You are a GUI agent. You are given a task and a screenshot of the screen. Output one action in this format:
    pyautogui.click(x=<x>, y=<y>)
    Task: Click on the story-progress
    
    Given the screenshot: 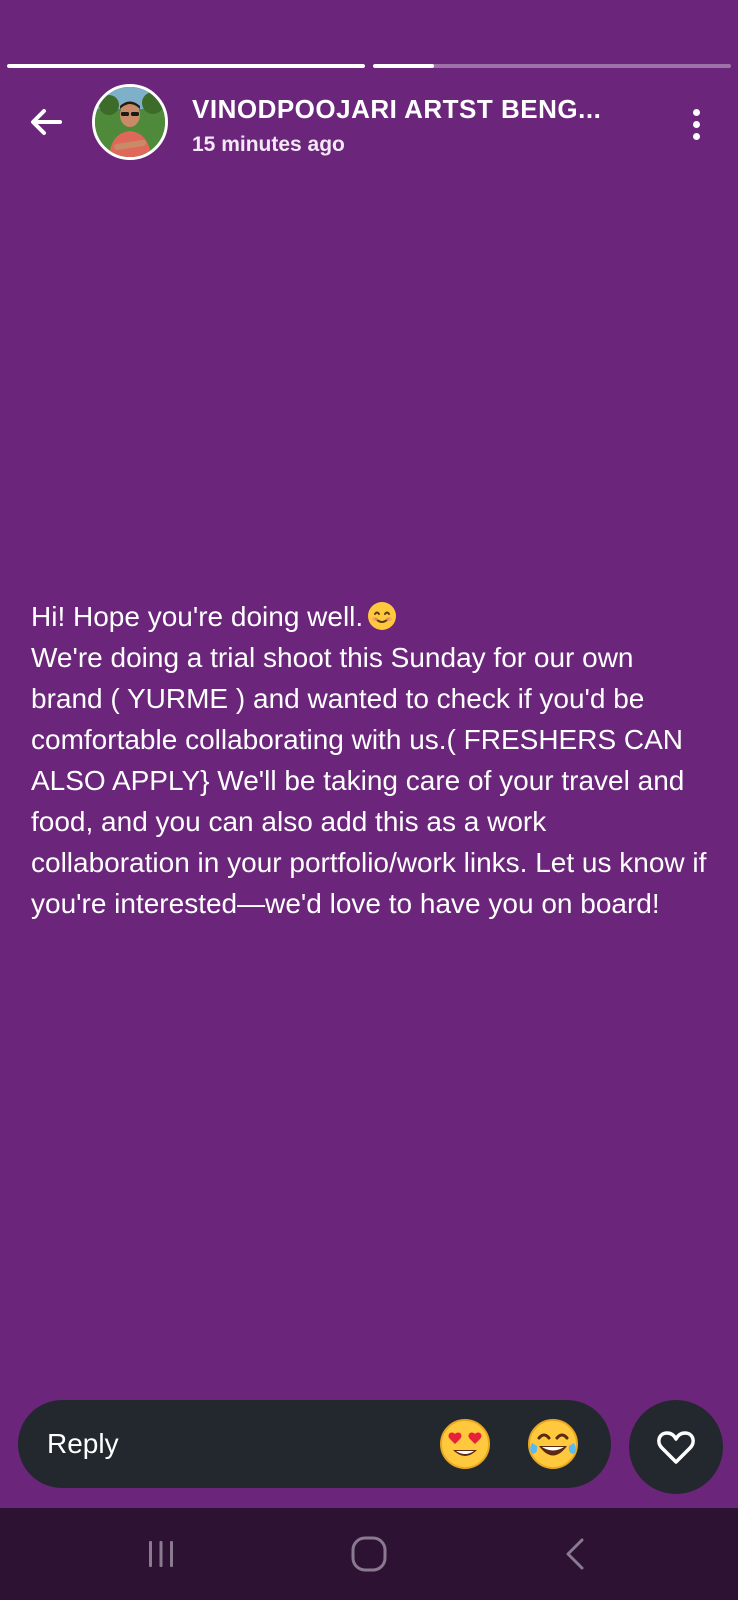 What is the action you would take?
    pyautogui.click(x=369, y=66)
    